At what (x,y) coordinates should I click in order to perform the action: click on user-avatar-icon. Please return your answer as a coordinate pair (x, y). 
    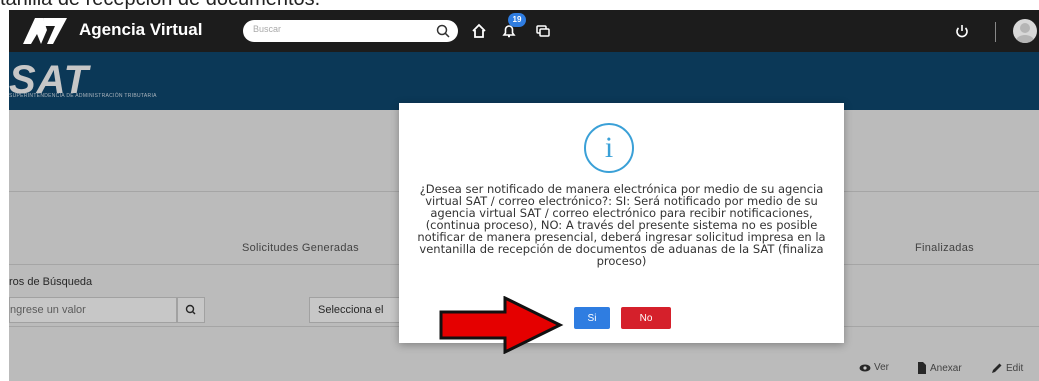
    Looking at the image, I should click on (1025, 33).